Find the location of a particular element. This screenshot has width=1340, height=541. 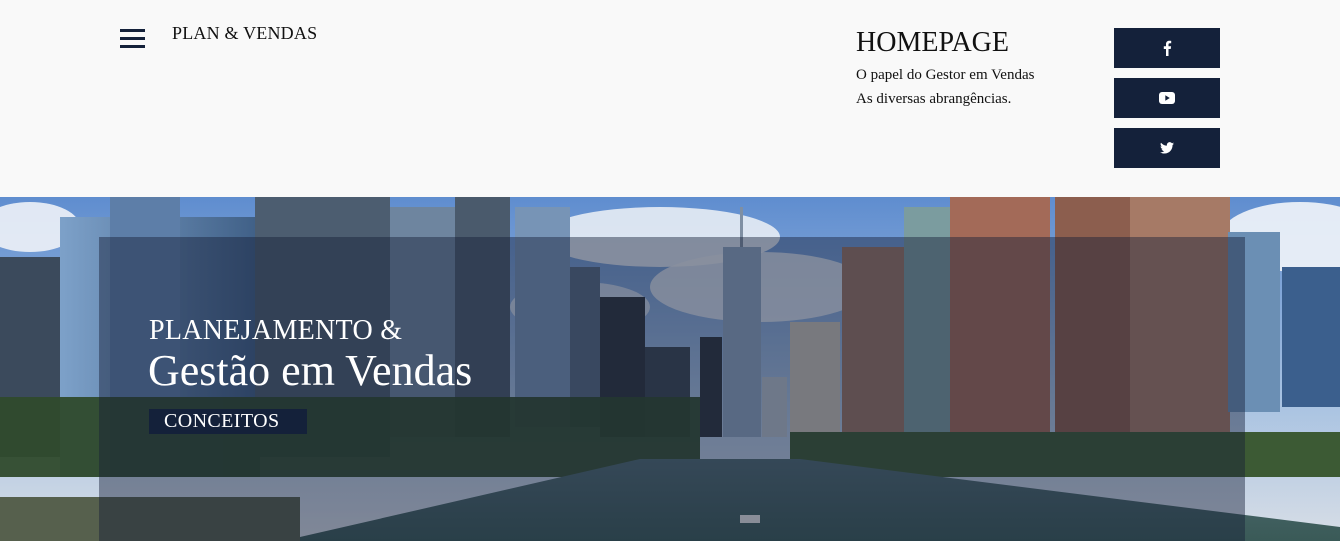

youtube-button is located at coordinates (1167, 98).